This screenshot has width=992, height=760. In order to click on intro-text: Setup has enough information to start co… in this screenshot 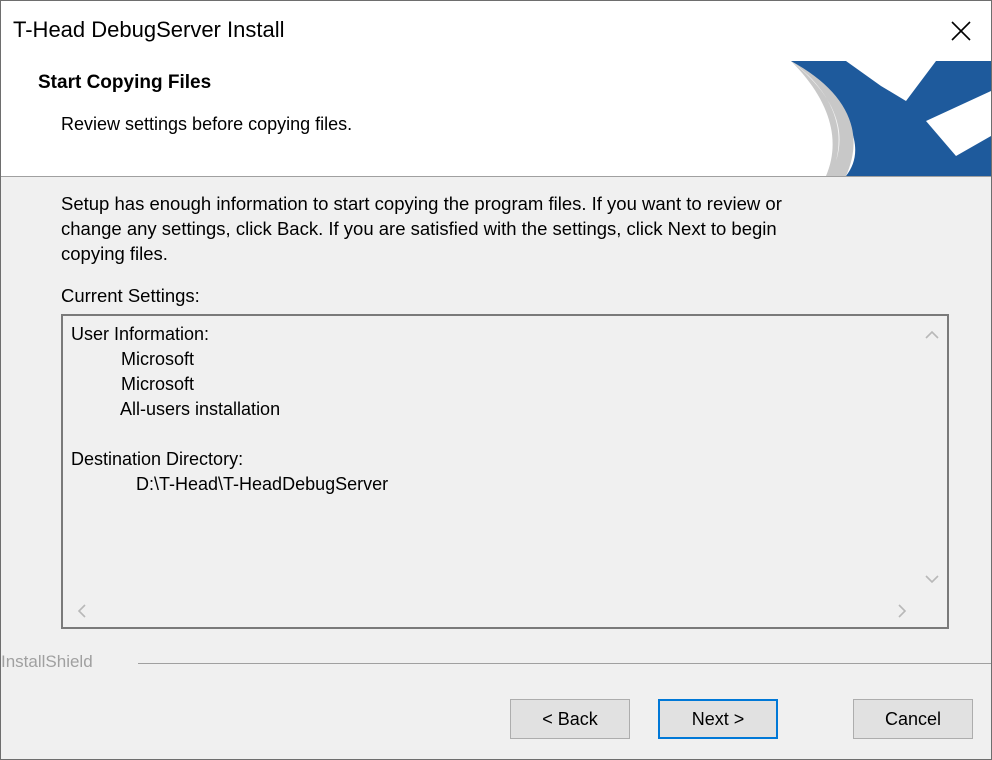, I will do `click(501, 228)`.